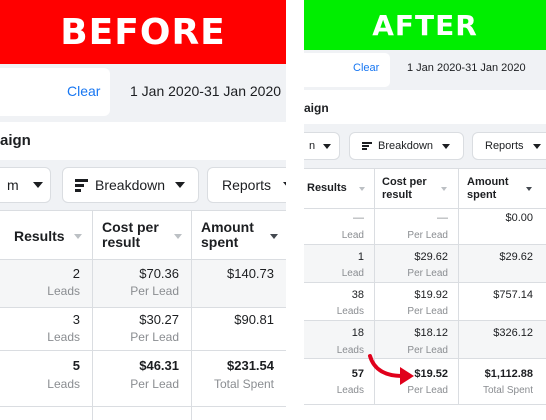 The height and width of the screenshot is (420, 546). What do you see at coordinates (360, 257) in the screenshot?
I see `results-value: 1` at bounding box center [360, 257].